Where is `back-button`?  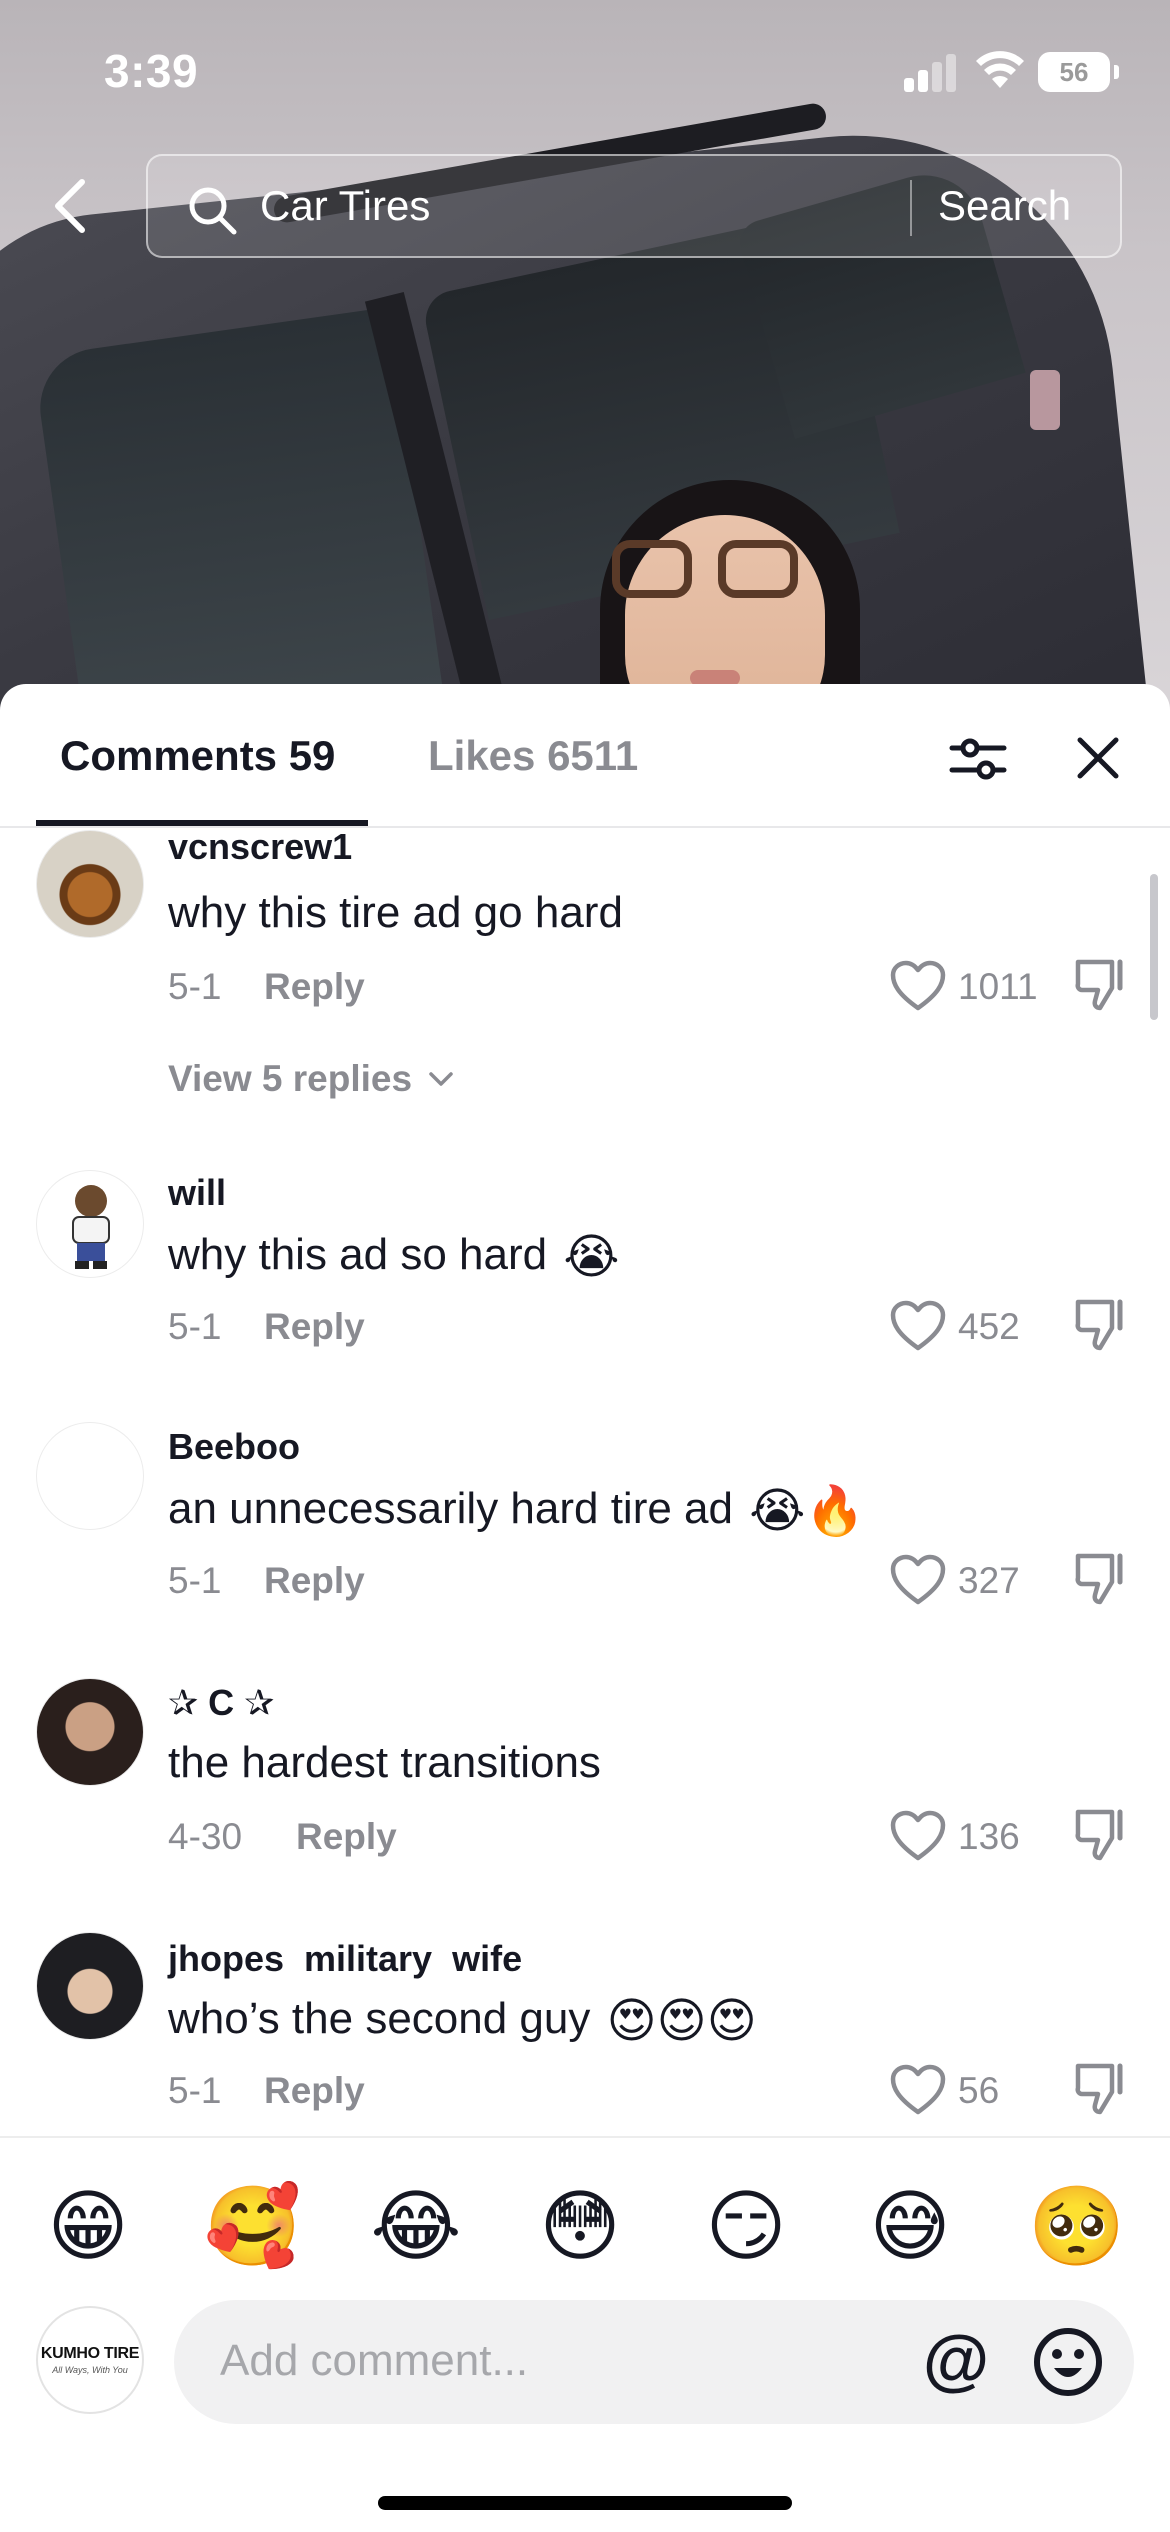
back-button is located at coordinates (70, 206).